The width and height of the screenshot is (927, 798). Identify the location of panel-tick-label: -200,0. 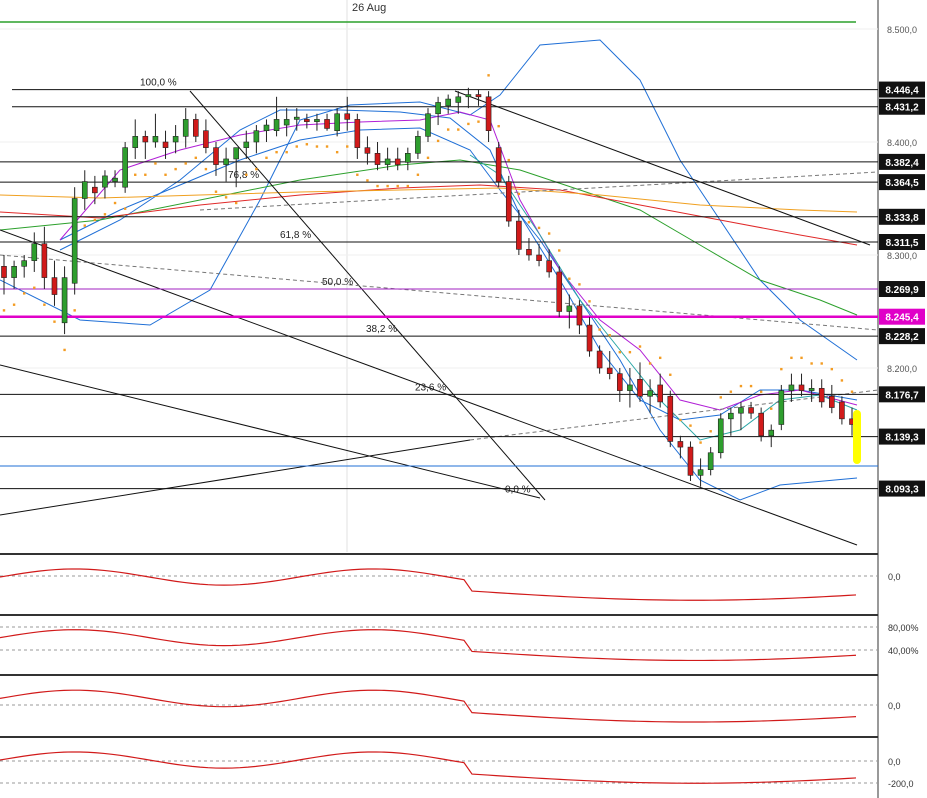
(901, 784).